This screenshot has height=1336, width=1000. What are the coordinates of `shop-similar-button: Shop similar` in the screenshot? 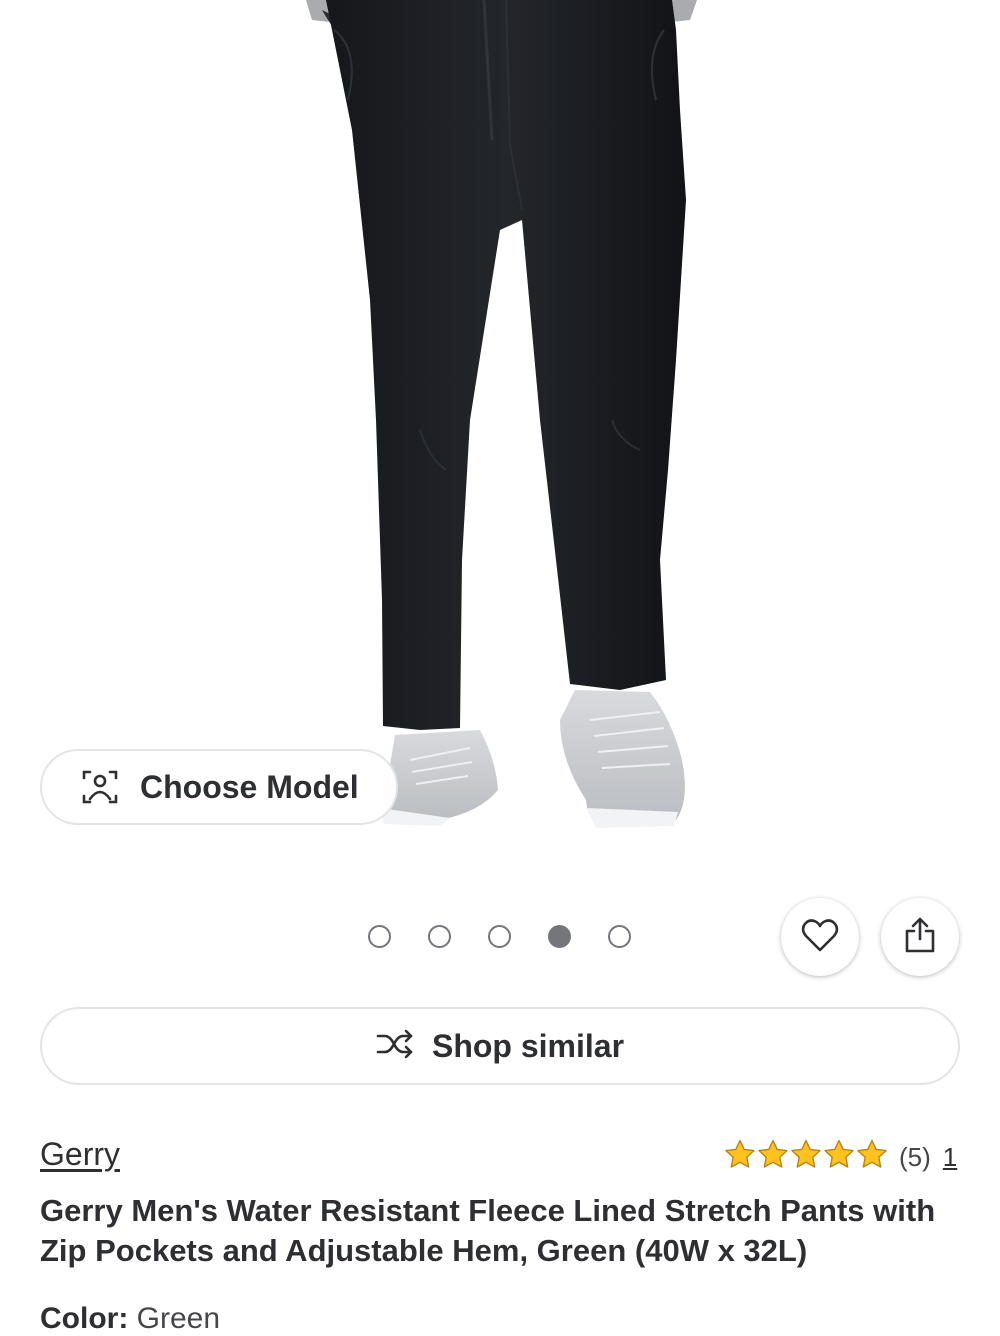 It's located at (500, 1046).